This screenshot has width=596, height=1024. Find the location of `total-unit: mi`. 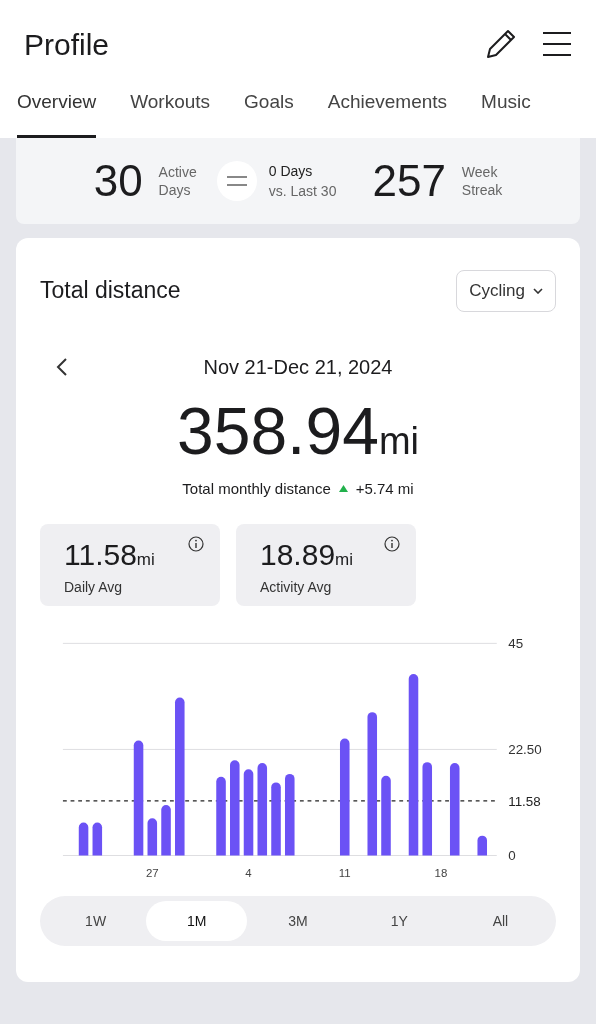

total-unit: mi is located at coordinates (398, 441).